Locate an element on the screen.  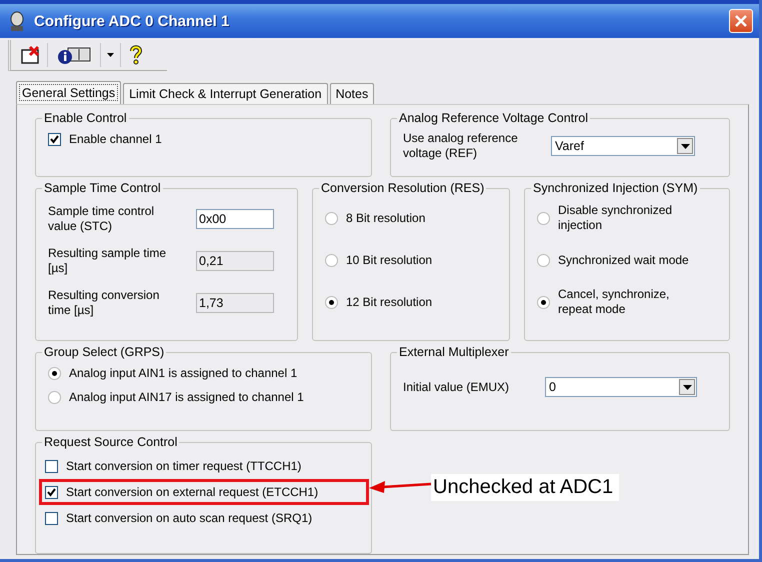
field-label: Resulting sample time [µs] is located at coordinates (108, 261).